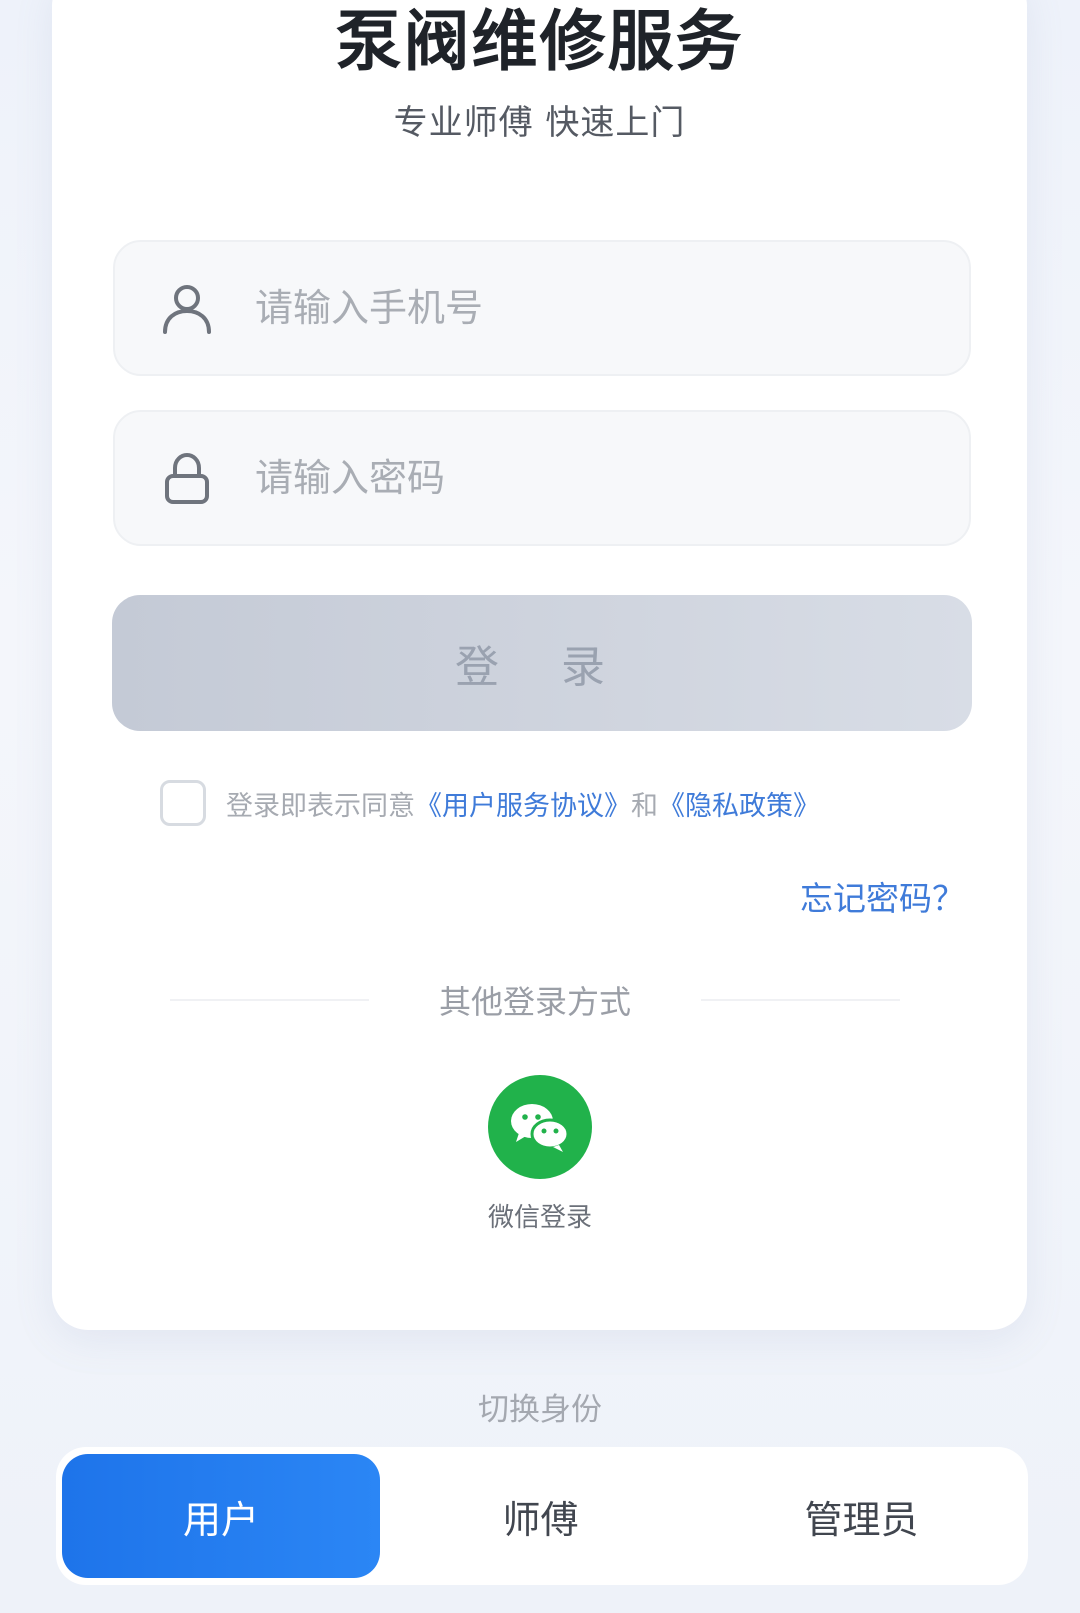 The width and height of the screenshot is (1080, 1613). What do you see at coordinates (644, 806) in the screenshot?
I see `agreement-and: 和` at bounding box center [644, 806].